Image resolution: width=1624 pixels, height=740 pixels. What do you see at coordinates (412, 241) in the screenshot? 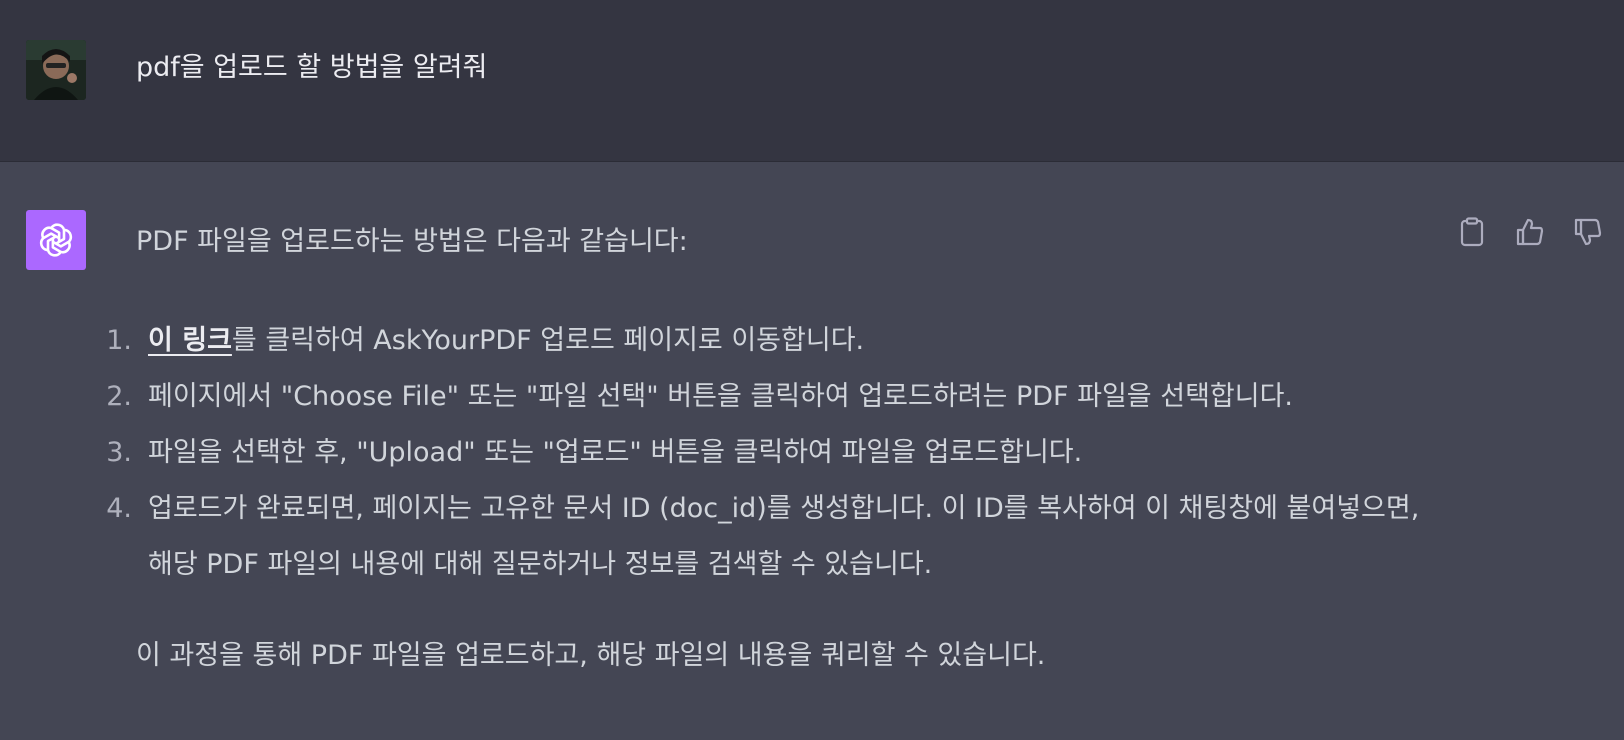
I see `assistant-intro-text: PDF 파일을 업로드하는 방법은 다음과 같습니다:` at bounding box center [412, 241].